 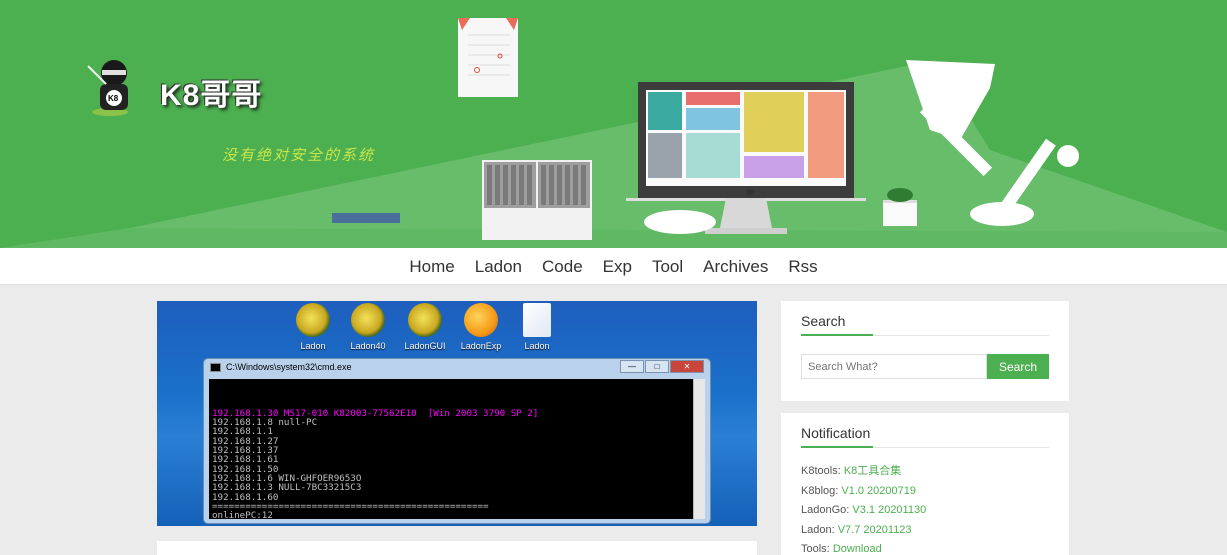 What do you see at coordinates (825, 510) in the screenshot?
I see `notification-name: LadonGo:` at bounding box center [825, 510].